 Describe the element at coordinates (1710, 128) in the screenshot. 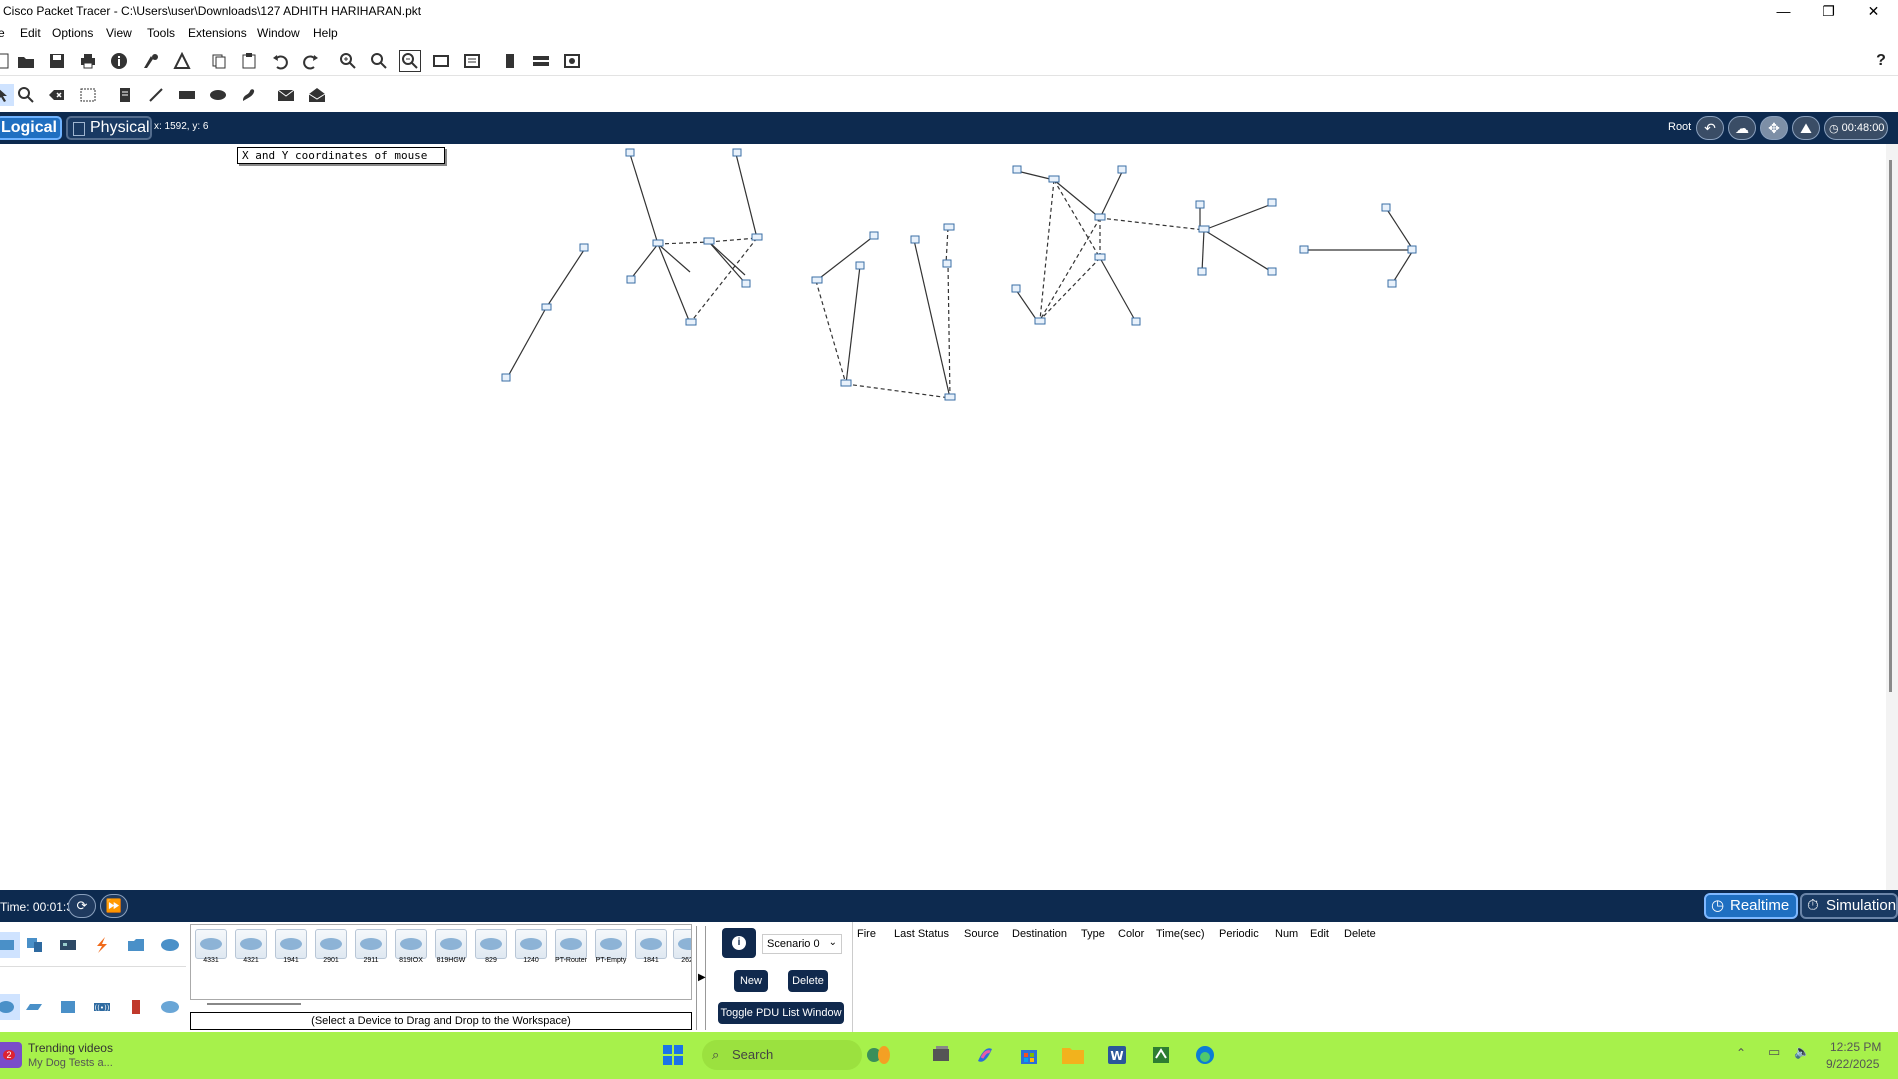

I see `back-icon: ↶` at that location.